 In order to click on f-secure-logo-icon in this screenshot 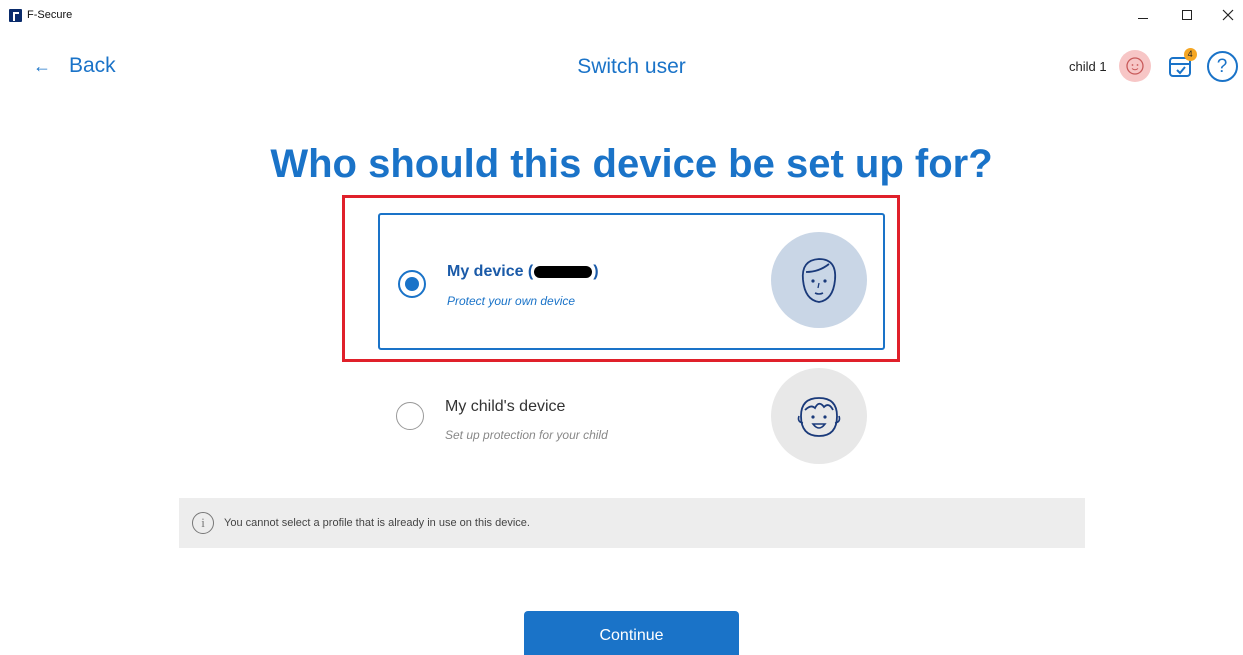, I will do `click(15, 15)`.